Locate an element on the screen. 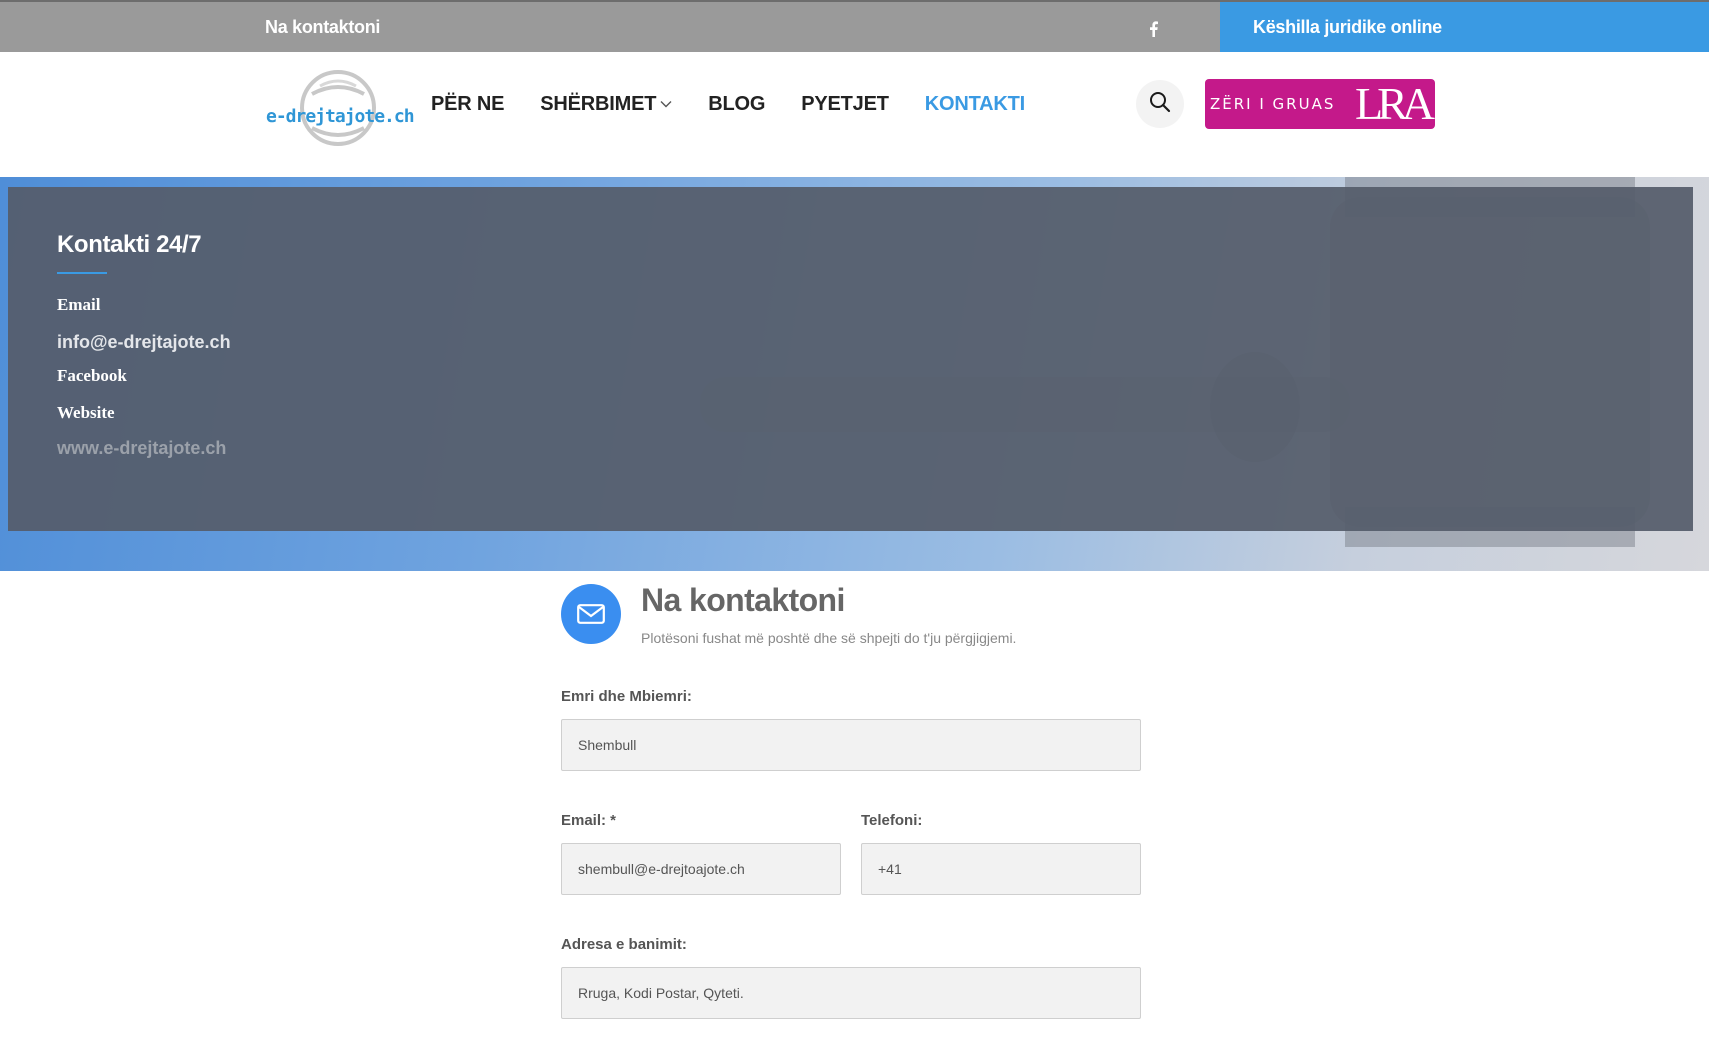 This screenshot has height=1041, width=1709. topbar-contact-link: Na kontaktoni is located at coordinates (322, 27).